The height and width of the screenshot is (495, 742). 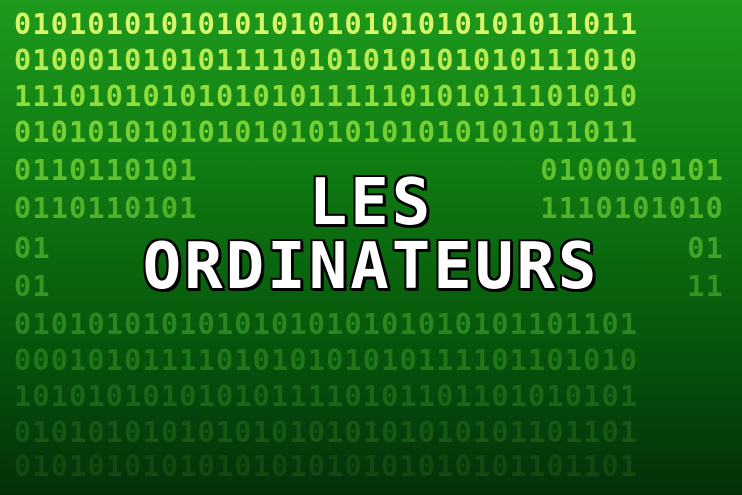 What do you see at coordinates (326, 24) in the screenshot?
I see `binary-row-1: 0101010101010101010101010101011011` at bounding box center [326, 24].